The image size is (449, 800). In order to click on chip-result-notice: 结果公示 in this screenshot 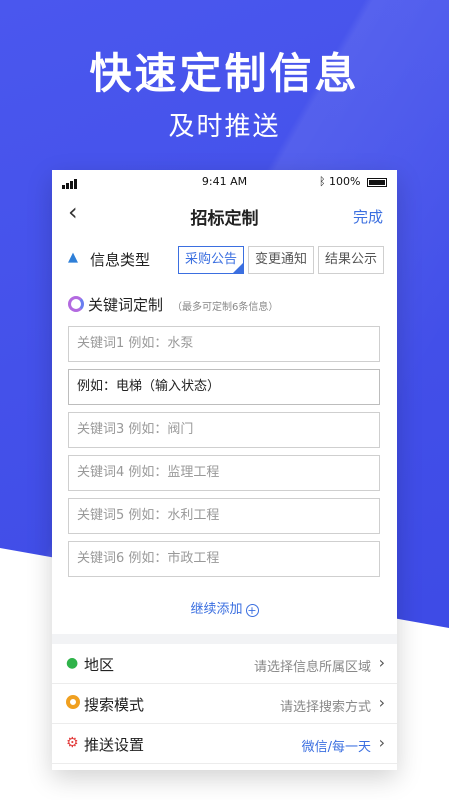, I will do `click(351, 260)`.